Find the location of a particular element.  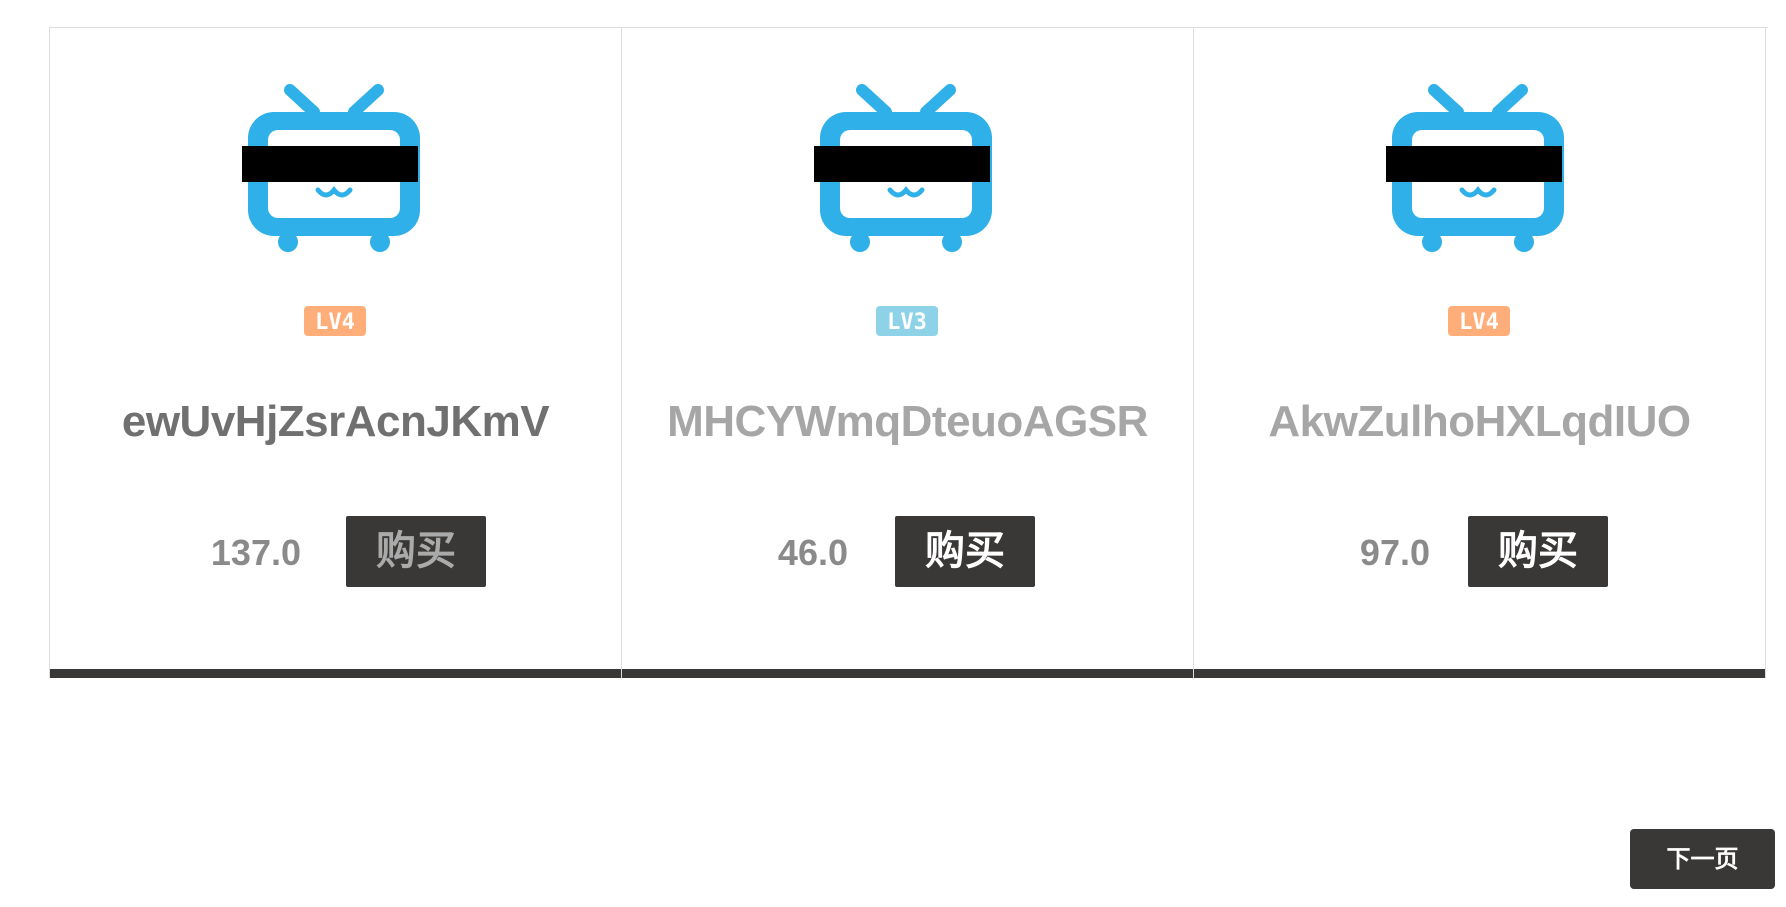

username: MHCYWmqDteuoAGSR is located at coordinates (907, 421).